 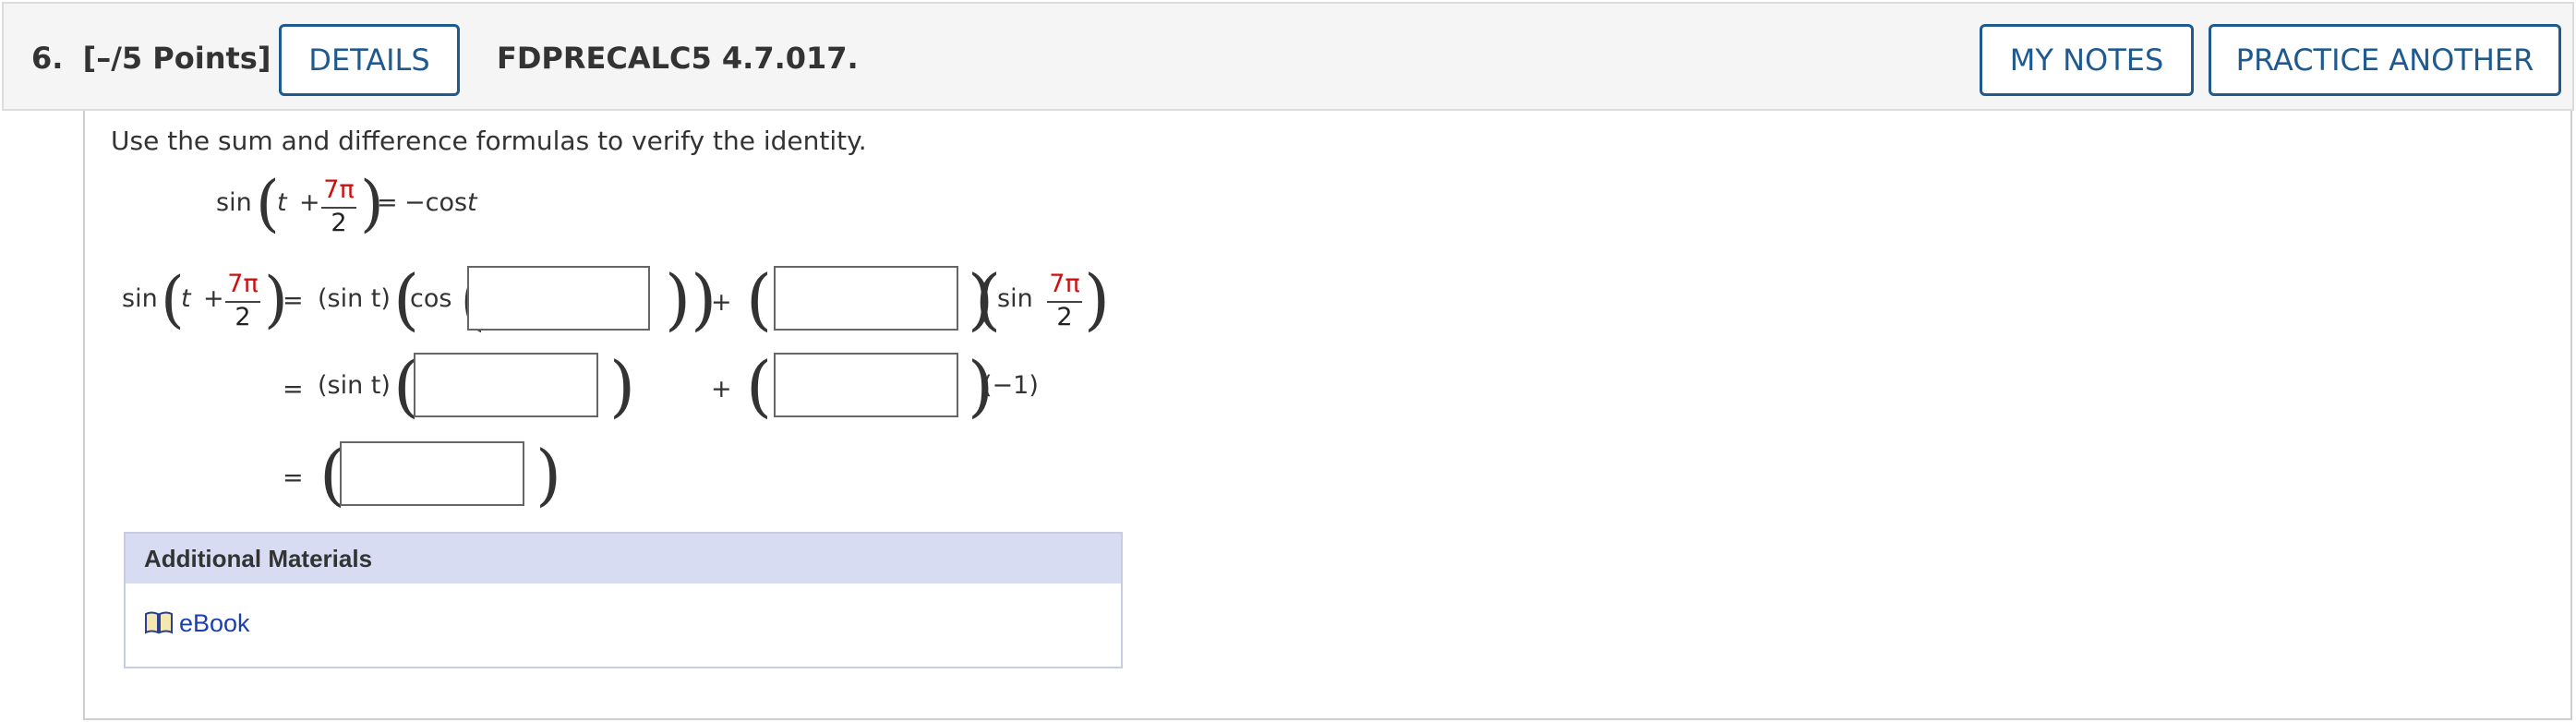 I want to click on step1-cos: cos, so click(x=431, y=299).